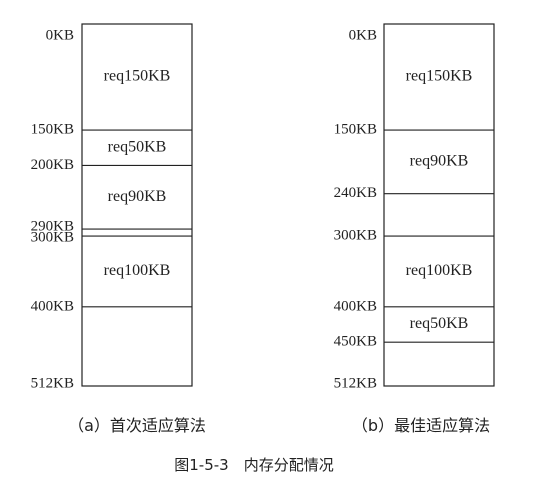 The width and height of the screenshot is (557, 497). Describe the element at coordinates (355, 342) in the screenshot. I see `address-label: 450KB` at that location.